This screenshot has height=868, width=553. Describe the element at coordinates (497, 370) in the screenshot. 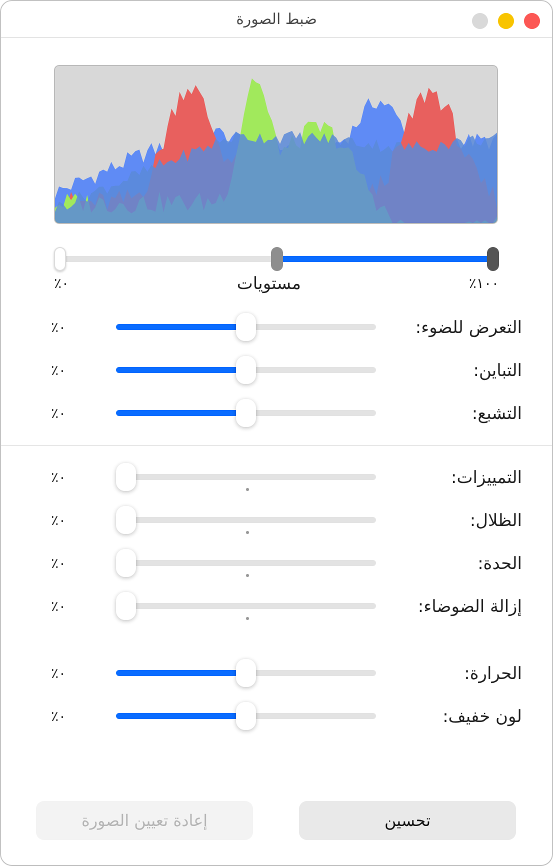

I see `slider-label: التباين:` at that location.